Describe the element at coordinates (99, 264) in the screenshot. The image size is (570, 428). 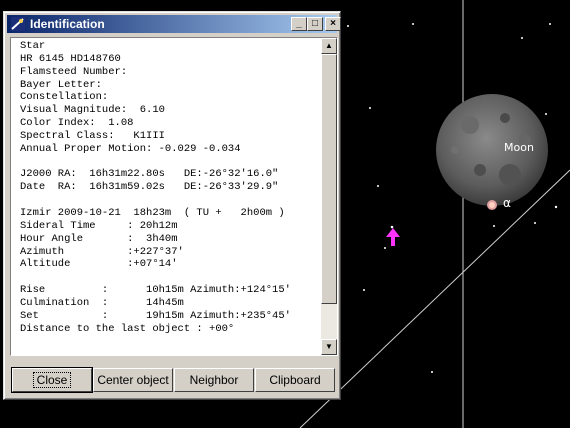
I see `info-line: Altitude :+07°14'` at that location.